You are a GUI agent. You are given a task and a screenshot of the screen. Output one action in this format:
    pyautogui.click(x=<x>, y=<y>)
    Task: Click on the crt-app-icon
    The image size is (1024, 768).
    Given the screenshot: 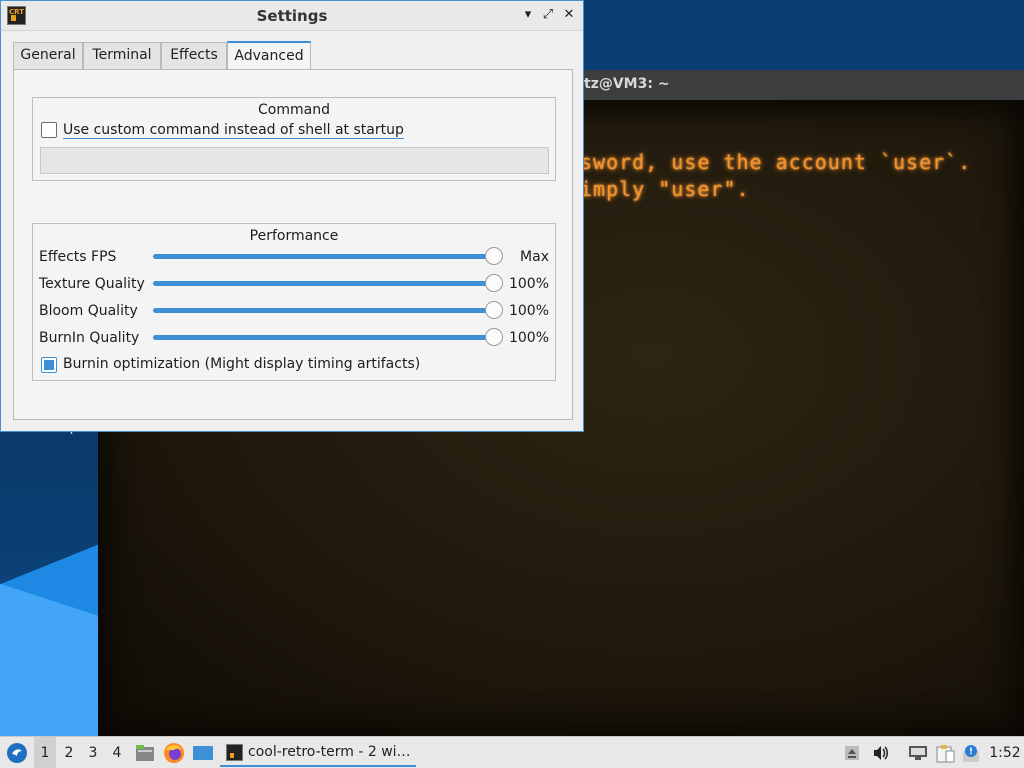 What is the action you would take?
    pyautogui.click(x=234, y=752)
    